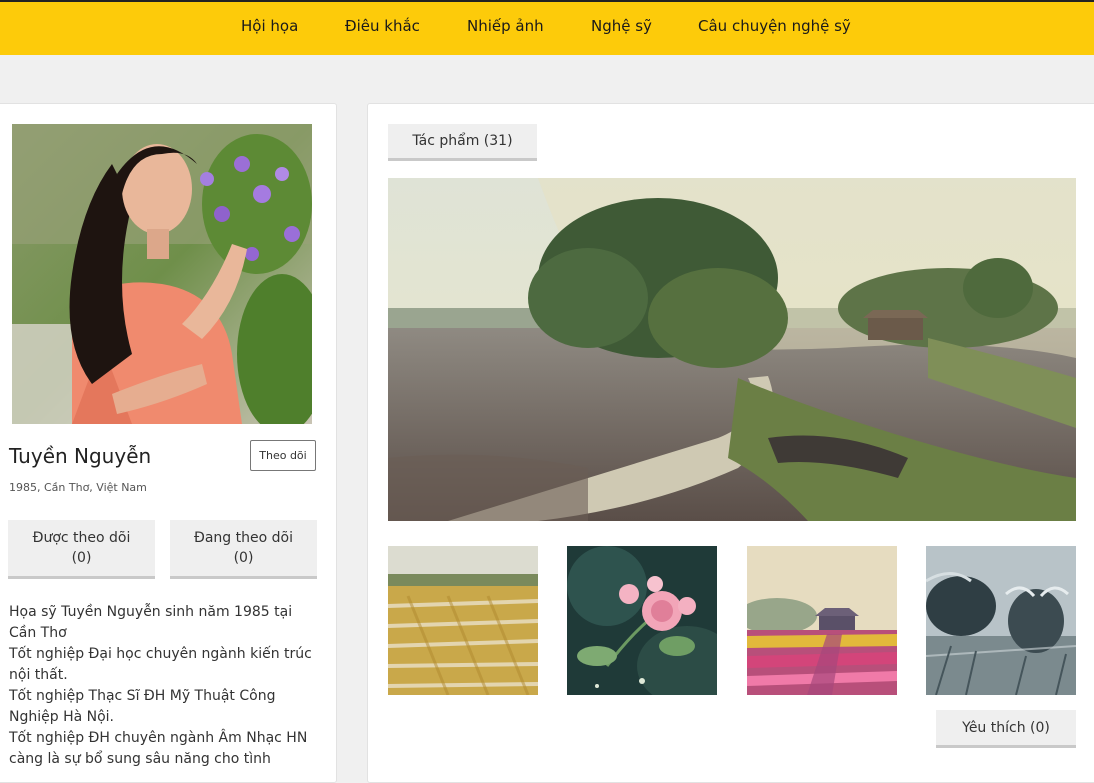 This screenshot has height=783, width=1094. What do you see at coordinates (462, 142) in the screenshot?
I see `tab-works: Tác phẩm (31)` at bounding box center [462, 142].